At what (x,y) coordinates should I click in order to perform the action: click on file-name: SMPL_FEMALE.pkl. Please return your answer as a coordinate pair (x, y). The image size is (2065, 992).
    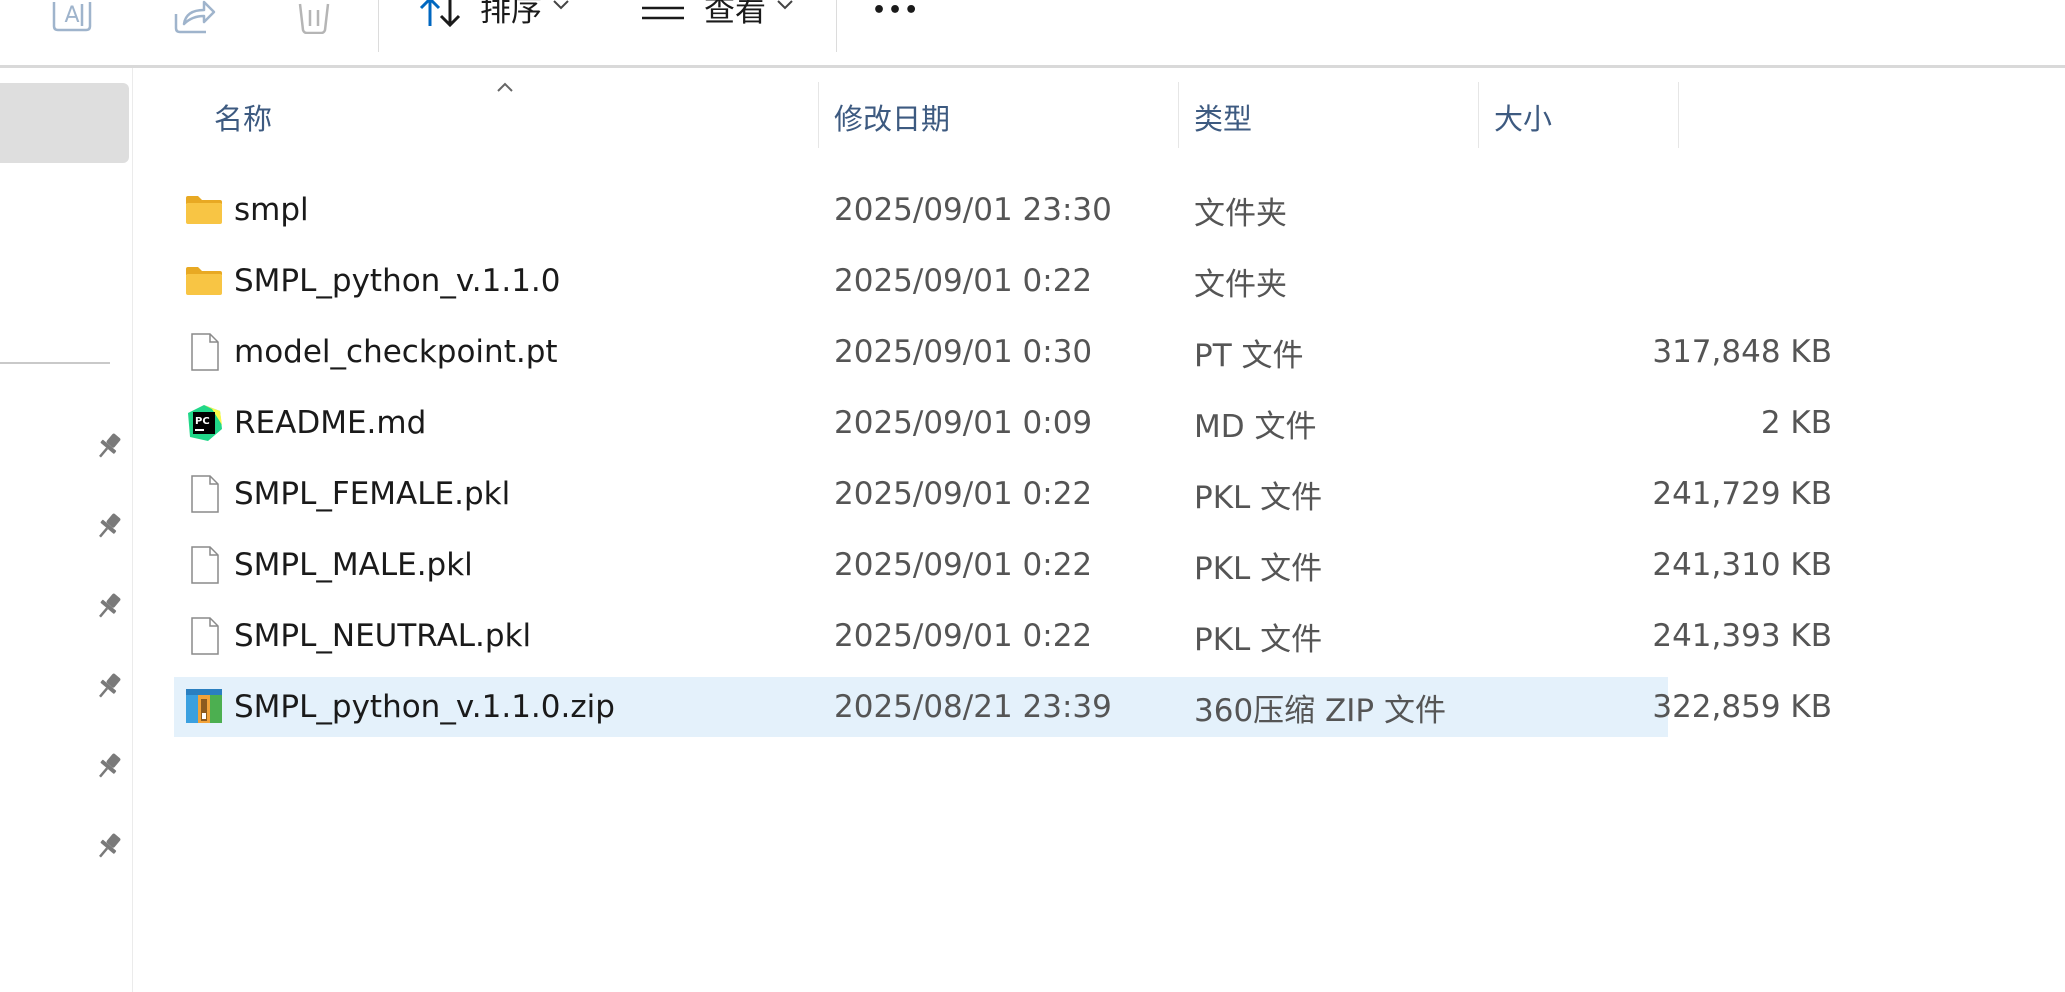
    Looking at the image, I should click on (372, 494).